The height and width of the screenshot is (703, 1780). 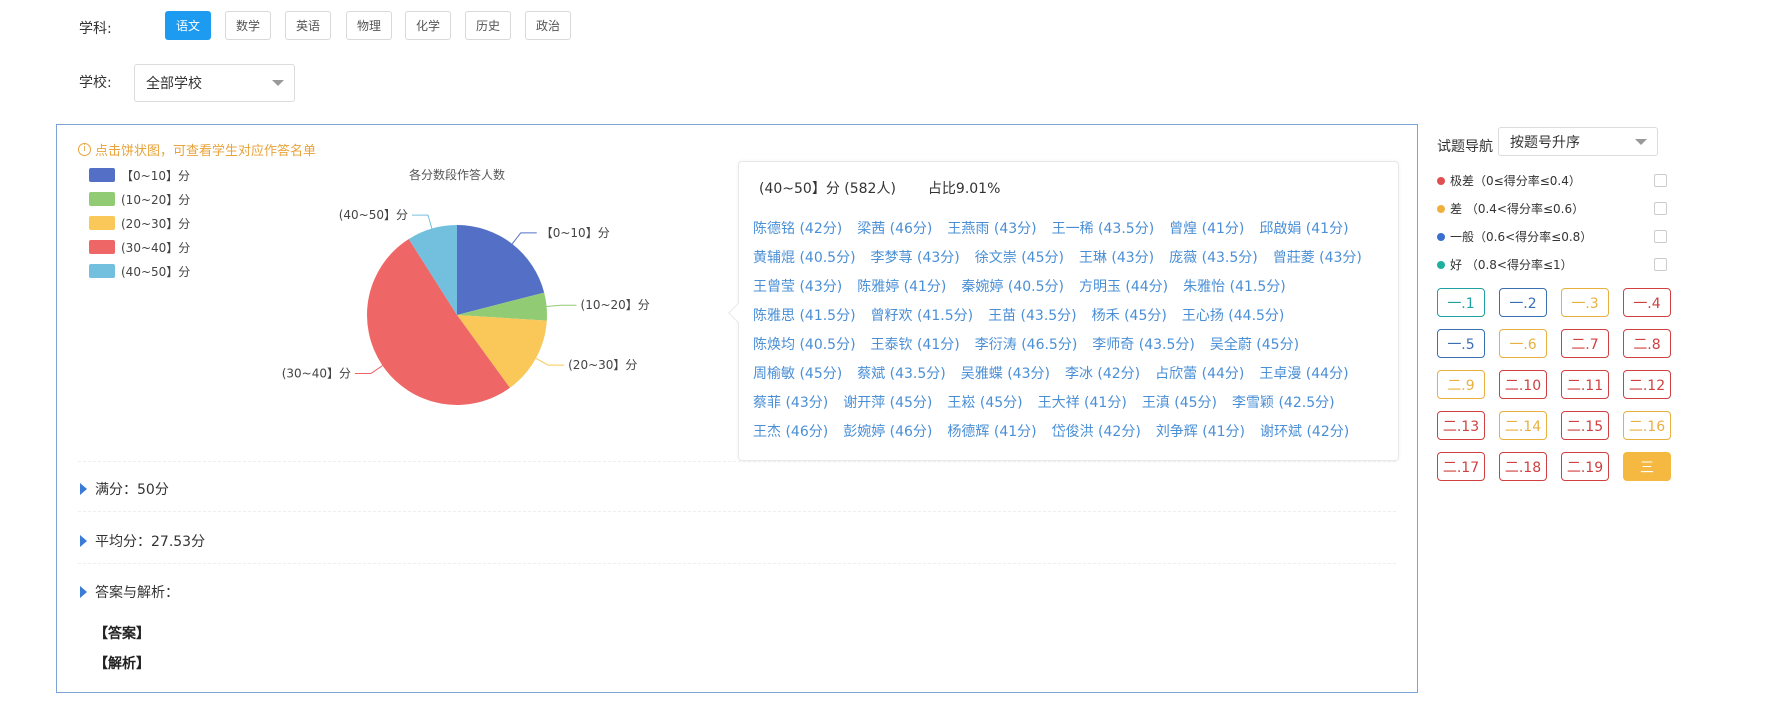 I want to click on filter-label: 差 （0.4<得分率≤0.6）, so click(x=1517, y=209).